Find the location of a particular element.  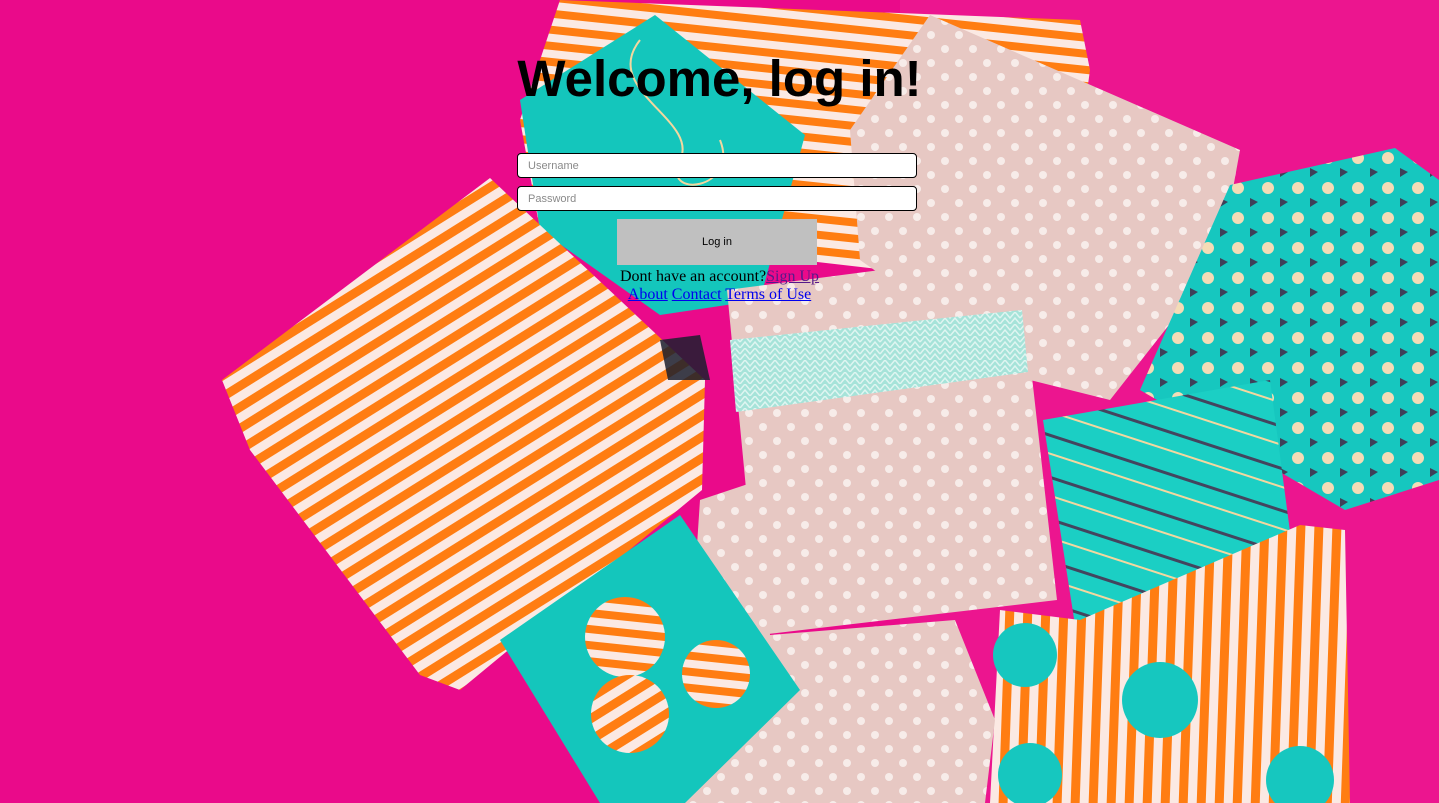

signup-prompt-line: Dont have an account?Sign Up is located at coordinates (719, 276).